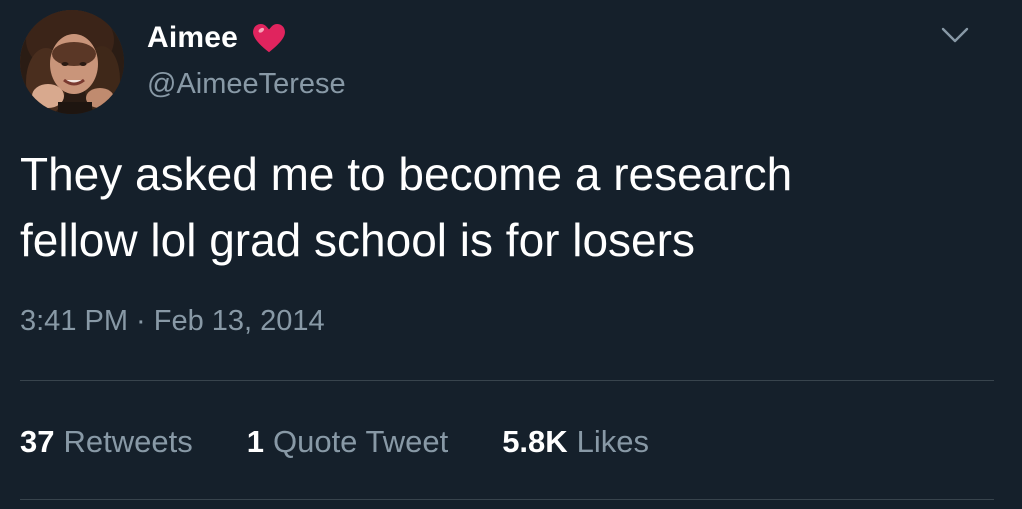 The width and height of the screenshot is (1022, 509). Describe the element at coordinates (37, 441) in the screenshot. I see `retweets-count: 37` at that location.